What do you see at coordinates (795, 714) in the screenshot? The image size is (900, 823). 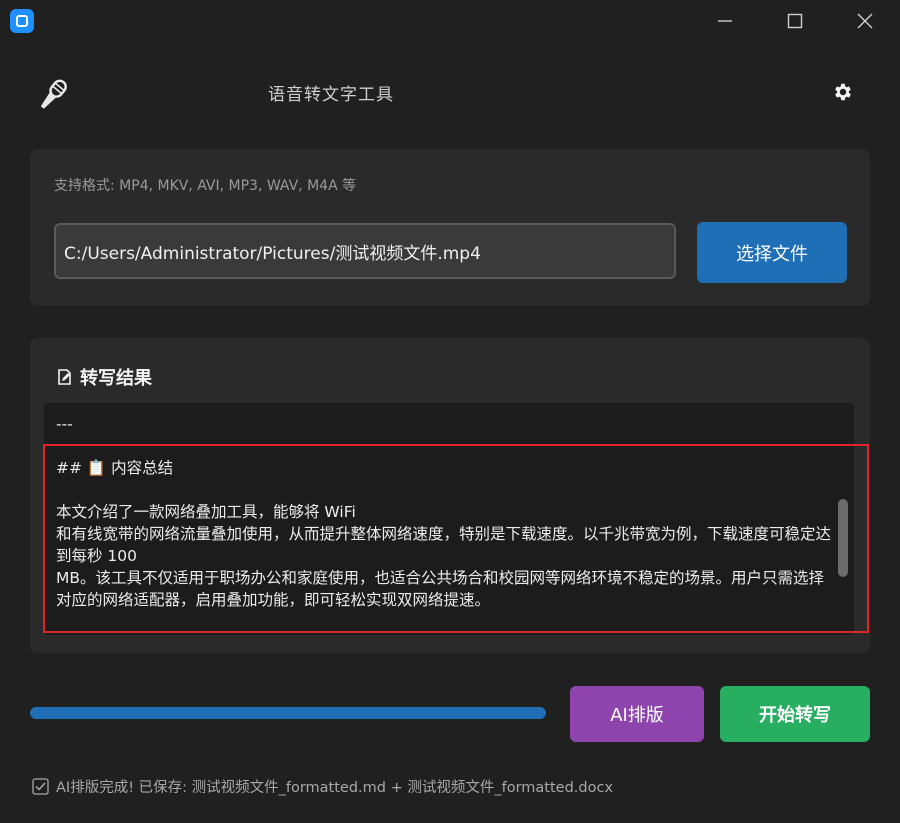 I see `start-transcribe-button: 开始转写` at bounding box center [795, 714].